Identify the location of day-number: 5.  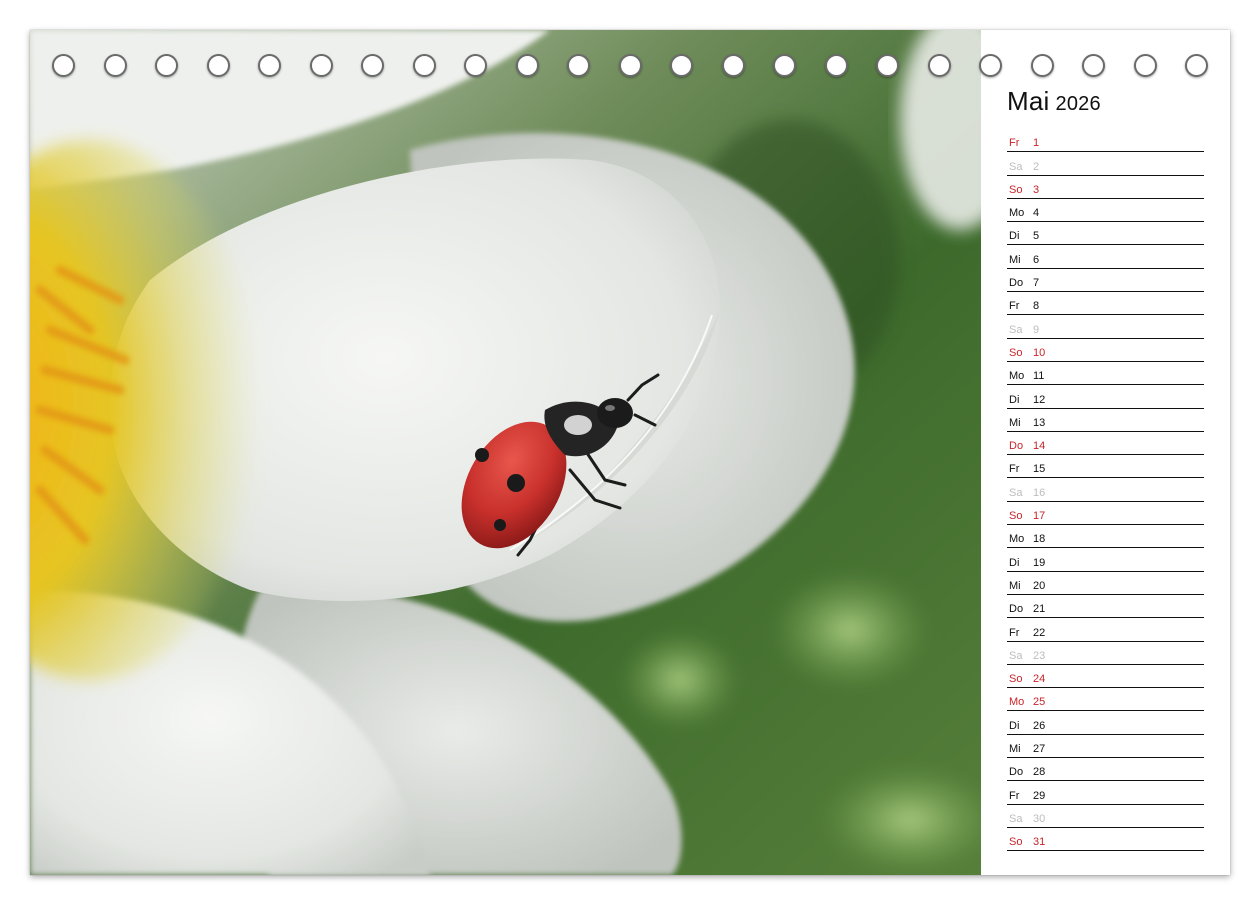
(1036, 236).